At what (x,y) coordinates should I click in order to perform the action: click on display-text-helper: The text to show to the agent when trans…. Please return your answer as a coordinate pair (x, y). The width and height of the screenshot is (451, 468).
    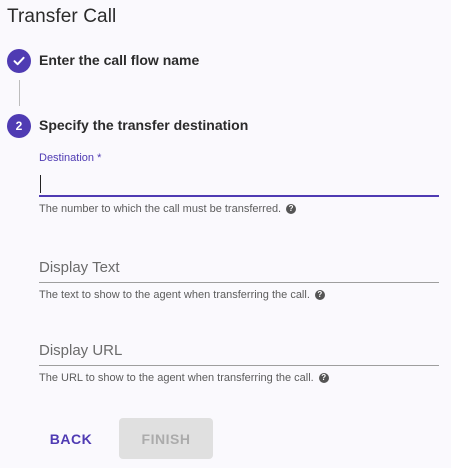
    Looking at the image, I should click on (239, 295).